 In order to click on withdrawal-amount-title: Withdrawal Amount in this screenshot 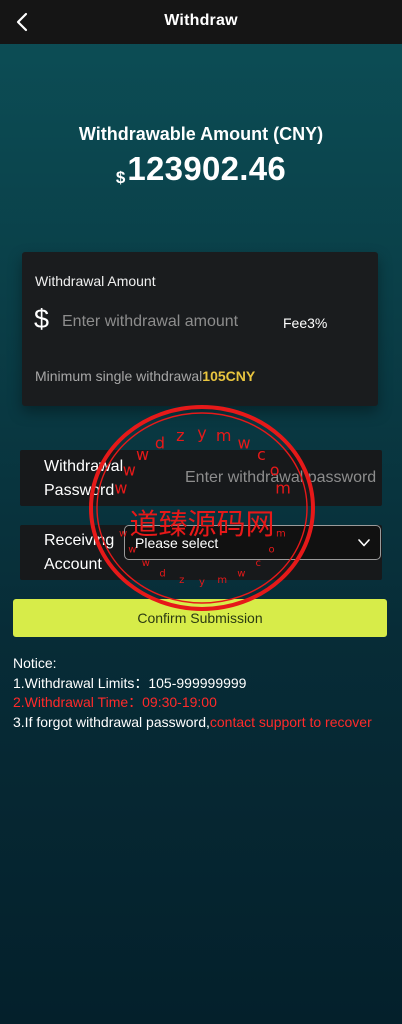, I will do `click(95, 281)`.